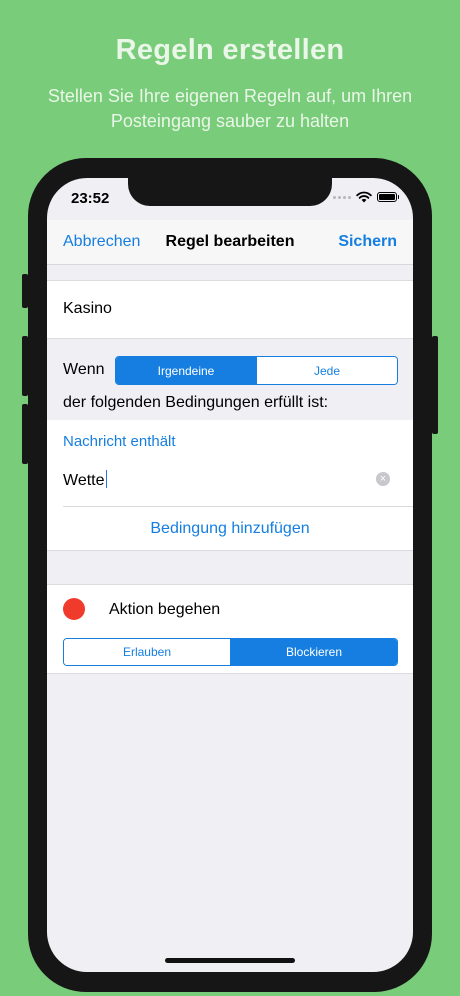 This screenshot has width=460, height=996. I want to click on signal-dots-icon, so click(342, 197).